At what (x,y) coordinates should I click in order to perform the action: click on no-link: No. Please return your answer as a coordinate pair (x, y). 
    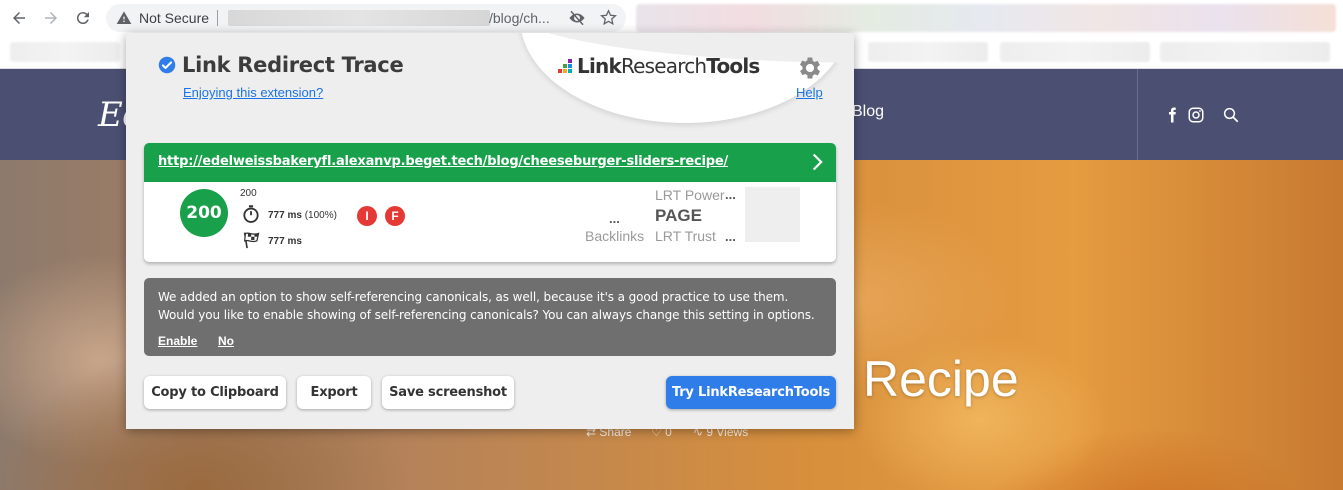
    Looking at the image, I should click on (226, 341).